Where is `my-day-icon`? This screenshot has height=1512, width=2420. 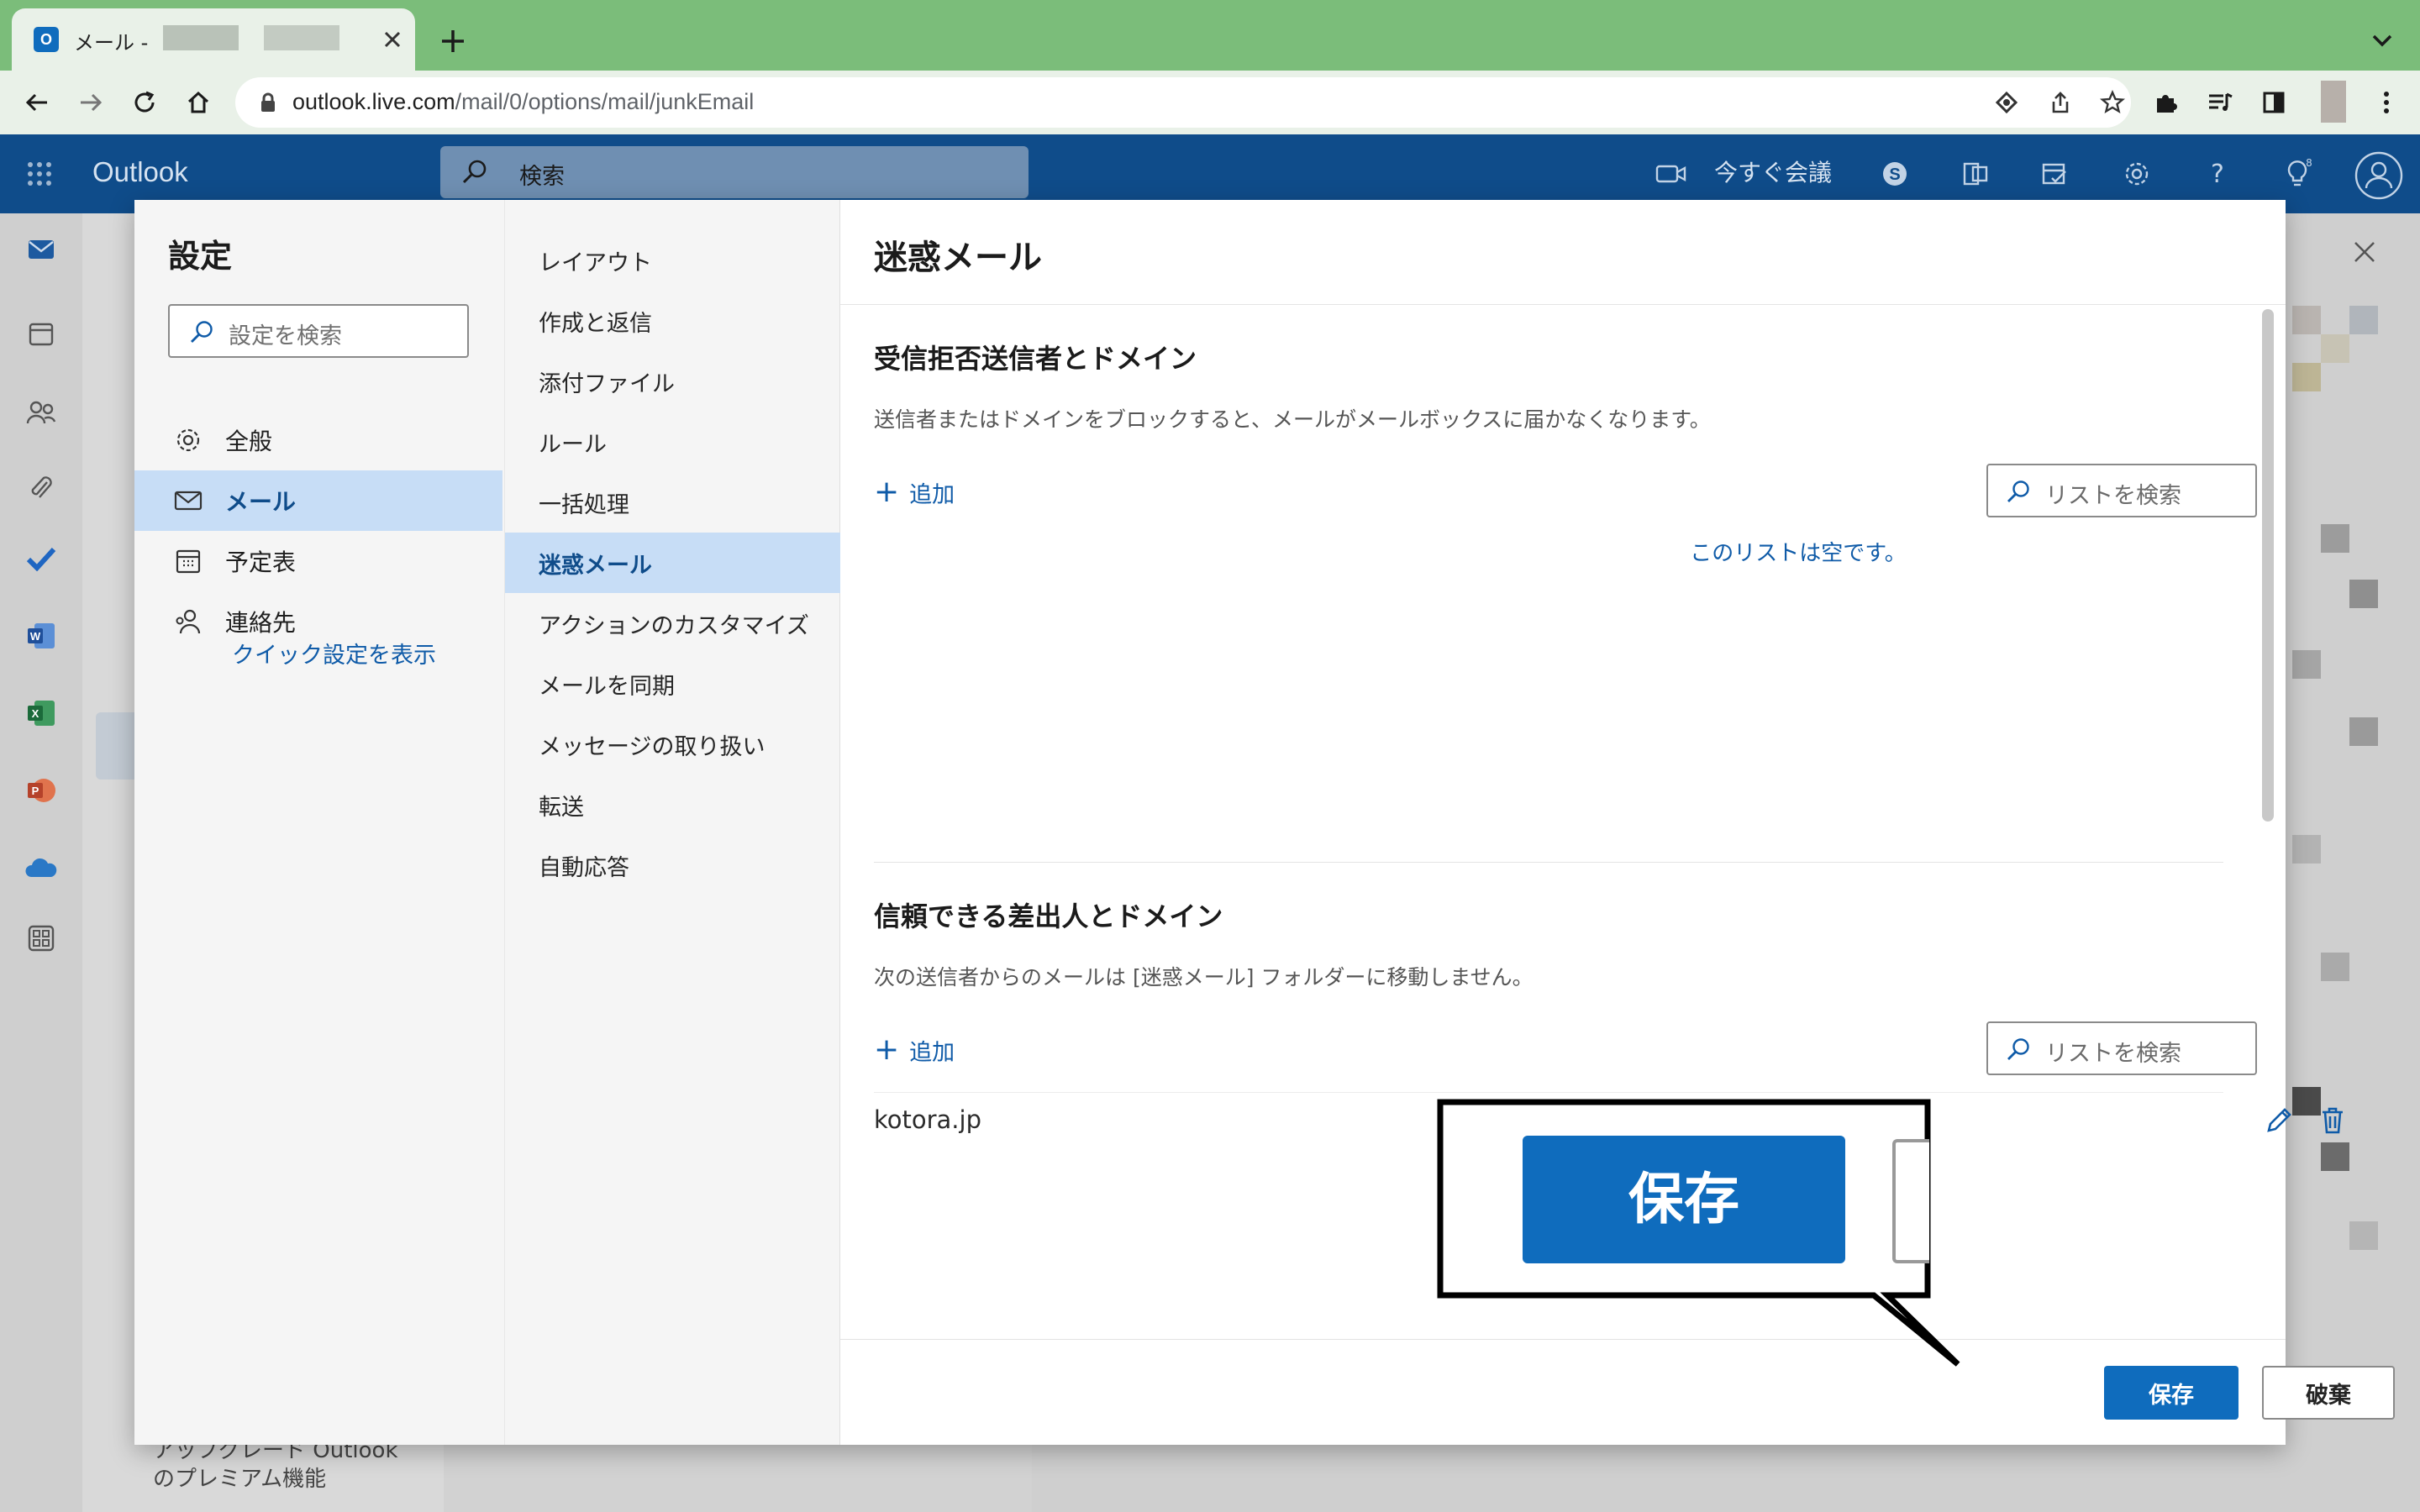 my-day-icon is located at coordinates (2054, 174).